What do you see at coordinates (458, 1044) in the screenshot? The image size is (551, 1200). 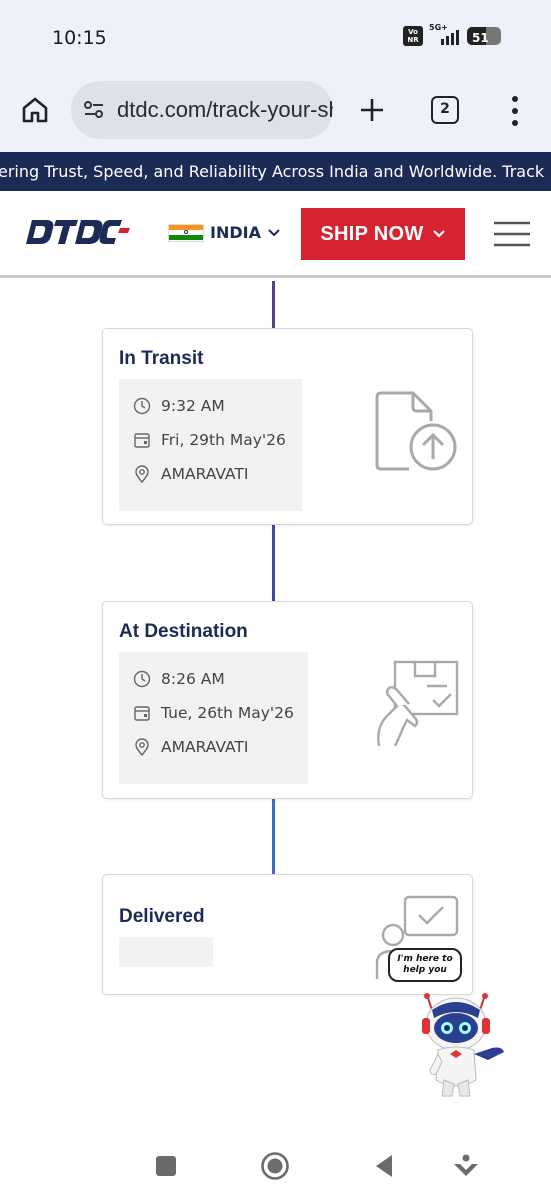 I see `chatbot-robot-icon` at bounding box center [458, 1044].